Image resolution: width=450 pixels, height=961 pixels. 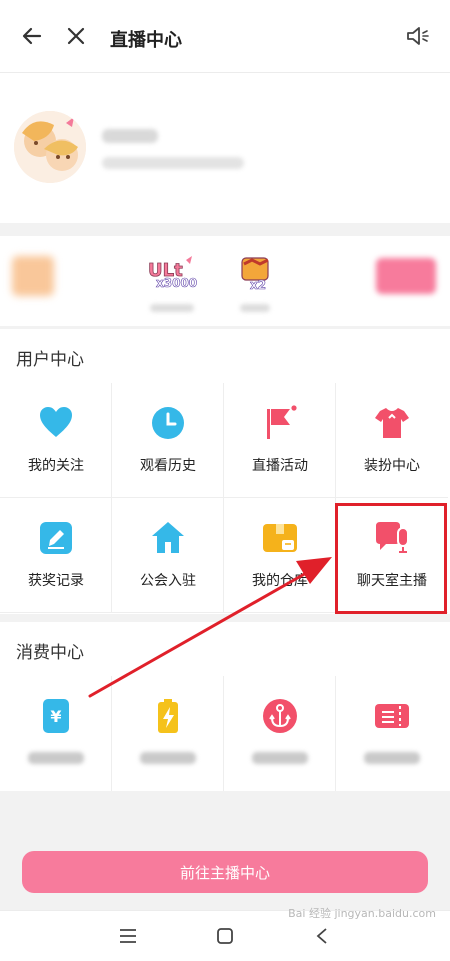 I want to click on square-home-icon, so click(x=225, y=936).